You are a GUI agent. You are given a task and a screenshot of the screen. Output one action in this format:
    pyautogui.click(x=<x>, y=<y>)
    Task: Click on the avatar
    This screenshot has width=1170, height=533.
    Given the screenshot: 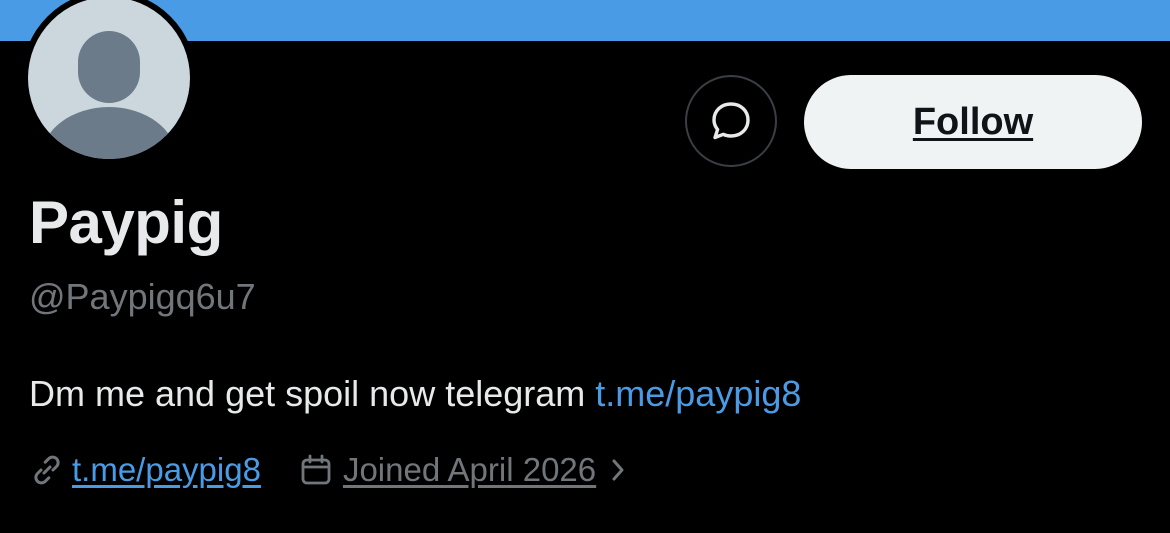 What is the action you would take?
    pyautogui.click(x=109, y=79)
    